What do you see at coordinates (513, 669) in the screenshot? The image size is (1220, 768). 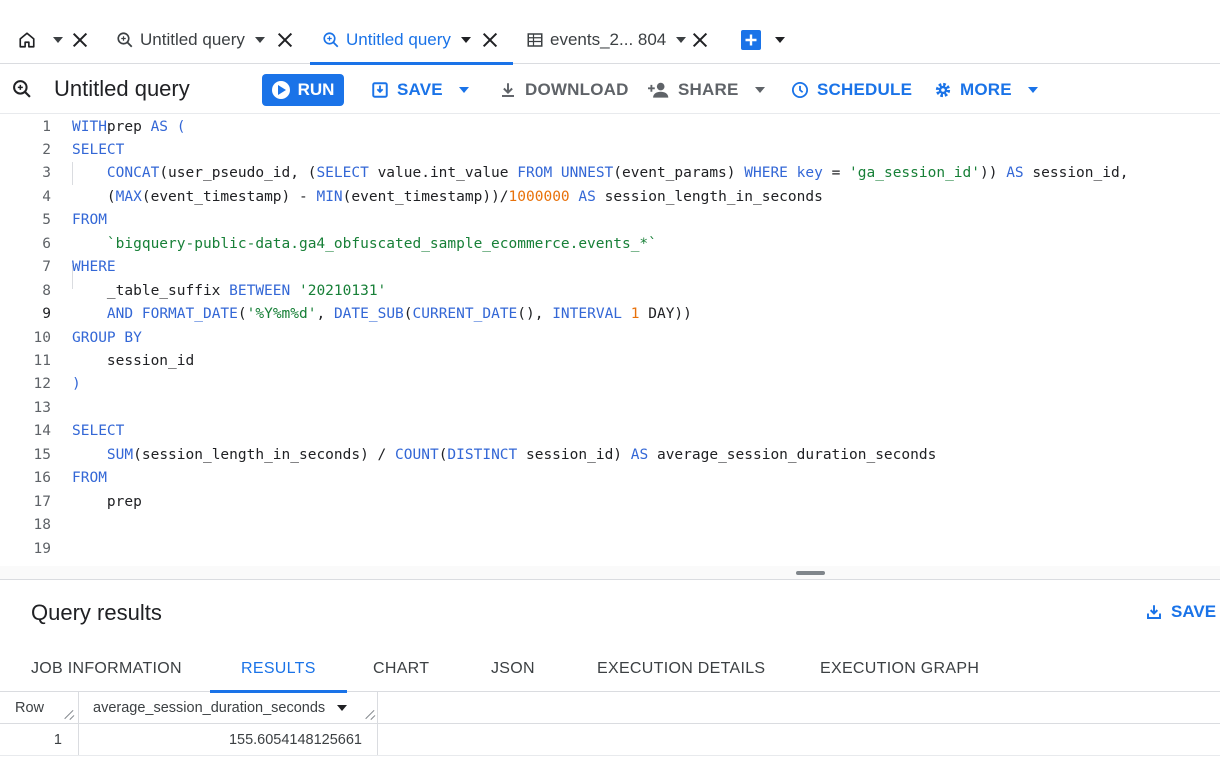 I see `tab-json: JSON` at bounding box center [513, 669].